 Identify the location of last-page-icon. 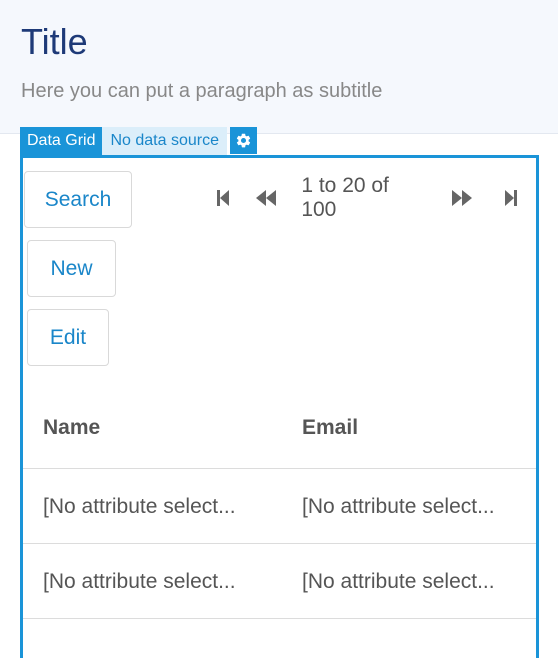
(511, 198).